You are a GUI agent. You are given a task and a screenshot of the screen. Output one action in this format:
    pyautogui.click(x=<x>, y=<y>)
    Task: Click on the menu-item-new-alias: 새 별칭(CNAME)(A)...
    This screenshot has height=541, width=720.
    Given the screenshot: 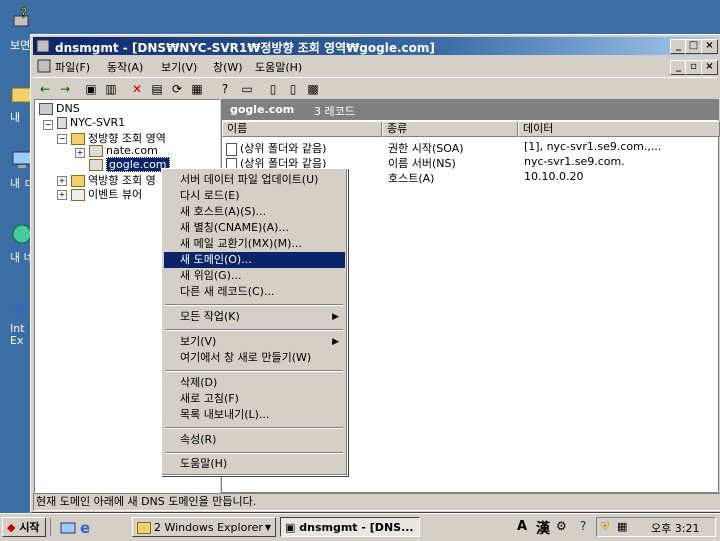 What is the action you would take?
    pyautogui.click(x=254, y=228)
    